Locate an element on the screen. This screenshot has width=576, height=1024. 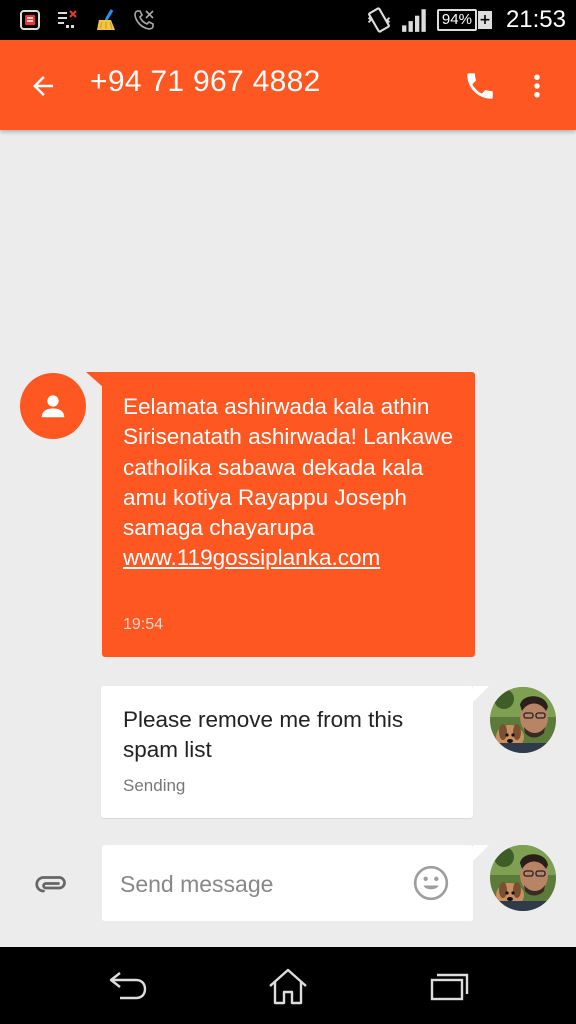
back-button is located at coordinates (43, 86).